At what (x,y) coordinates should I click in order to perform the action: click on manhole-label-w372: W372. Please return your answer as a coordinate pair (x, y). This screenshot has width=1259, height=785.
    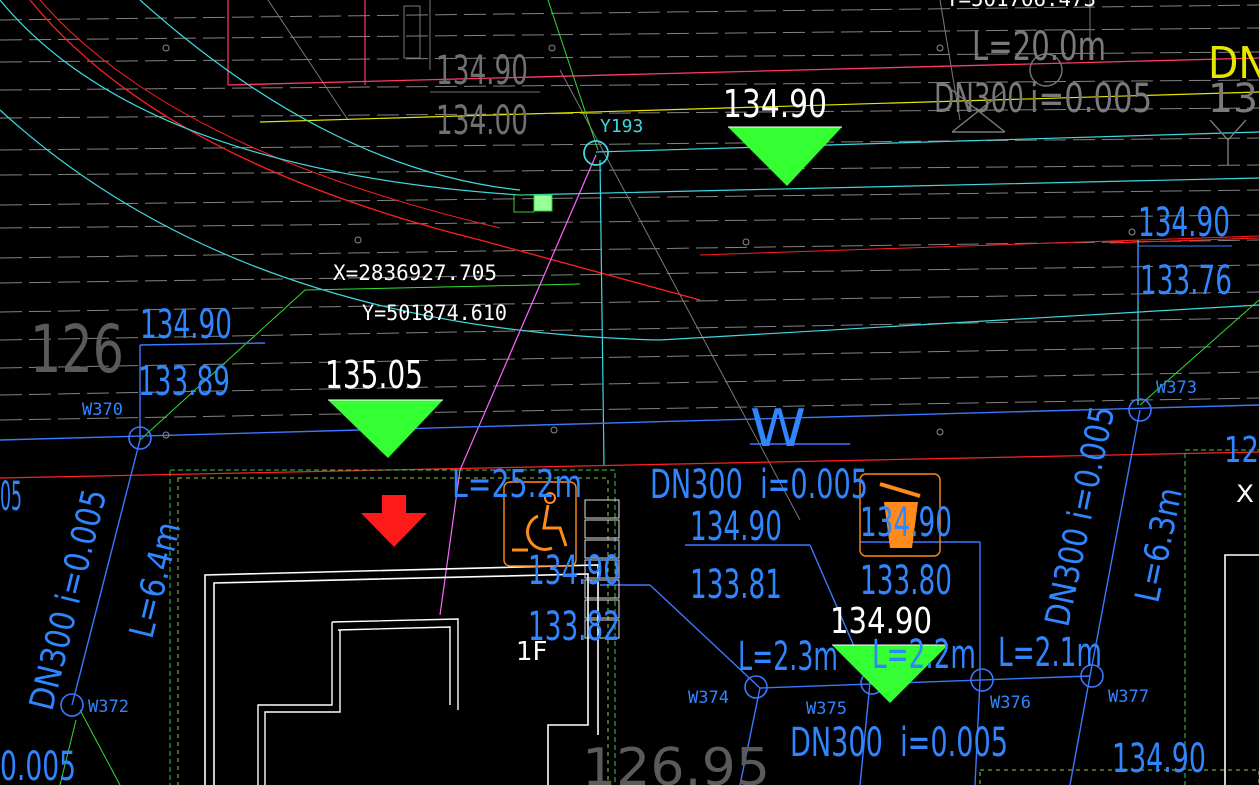
    Looking at the image, I should click on (108, 707).